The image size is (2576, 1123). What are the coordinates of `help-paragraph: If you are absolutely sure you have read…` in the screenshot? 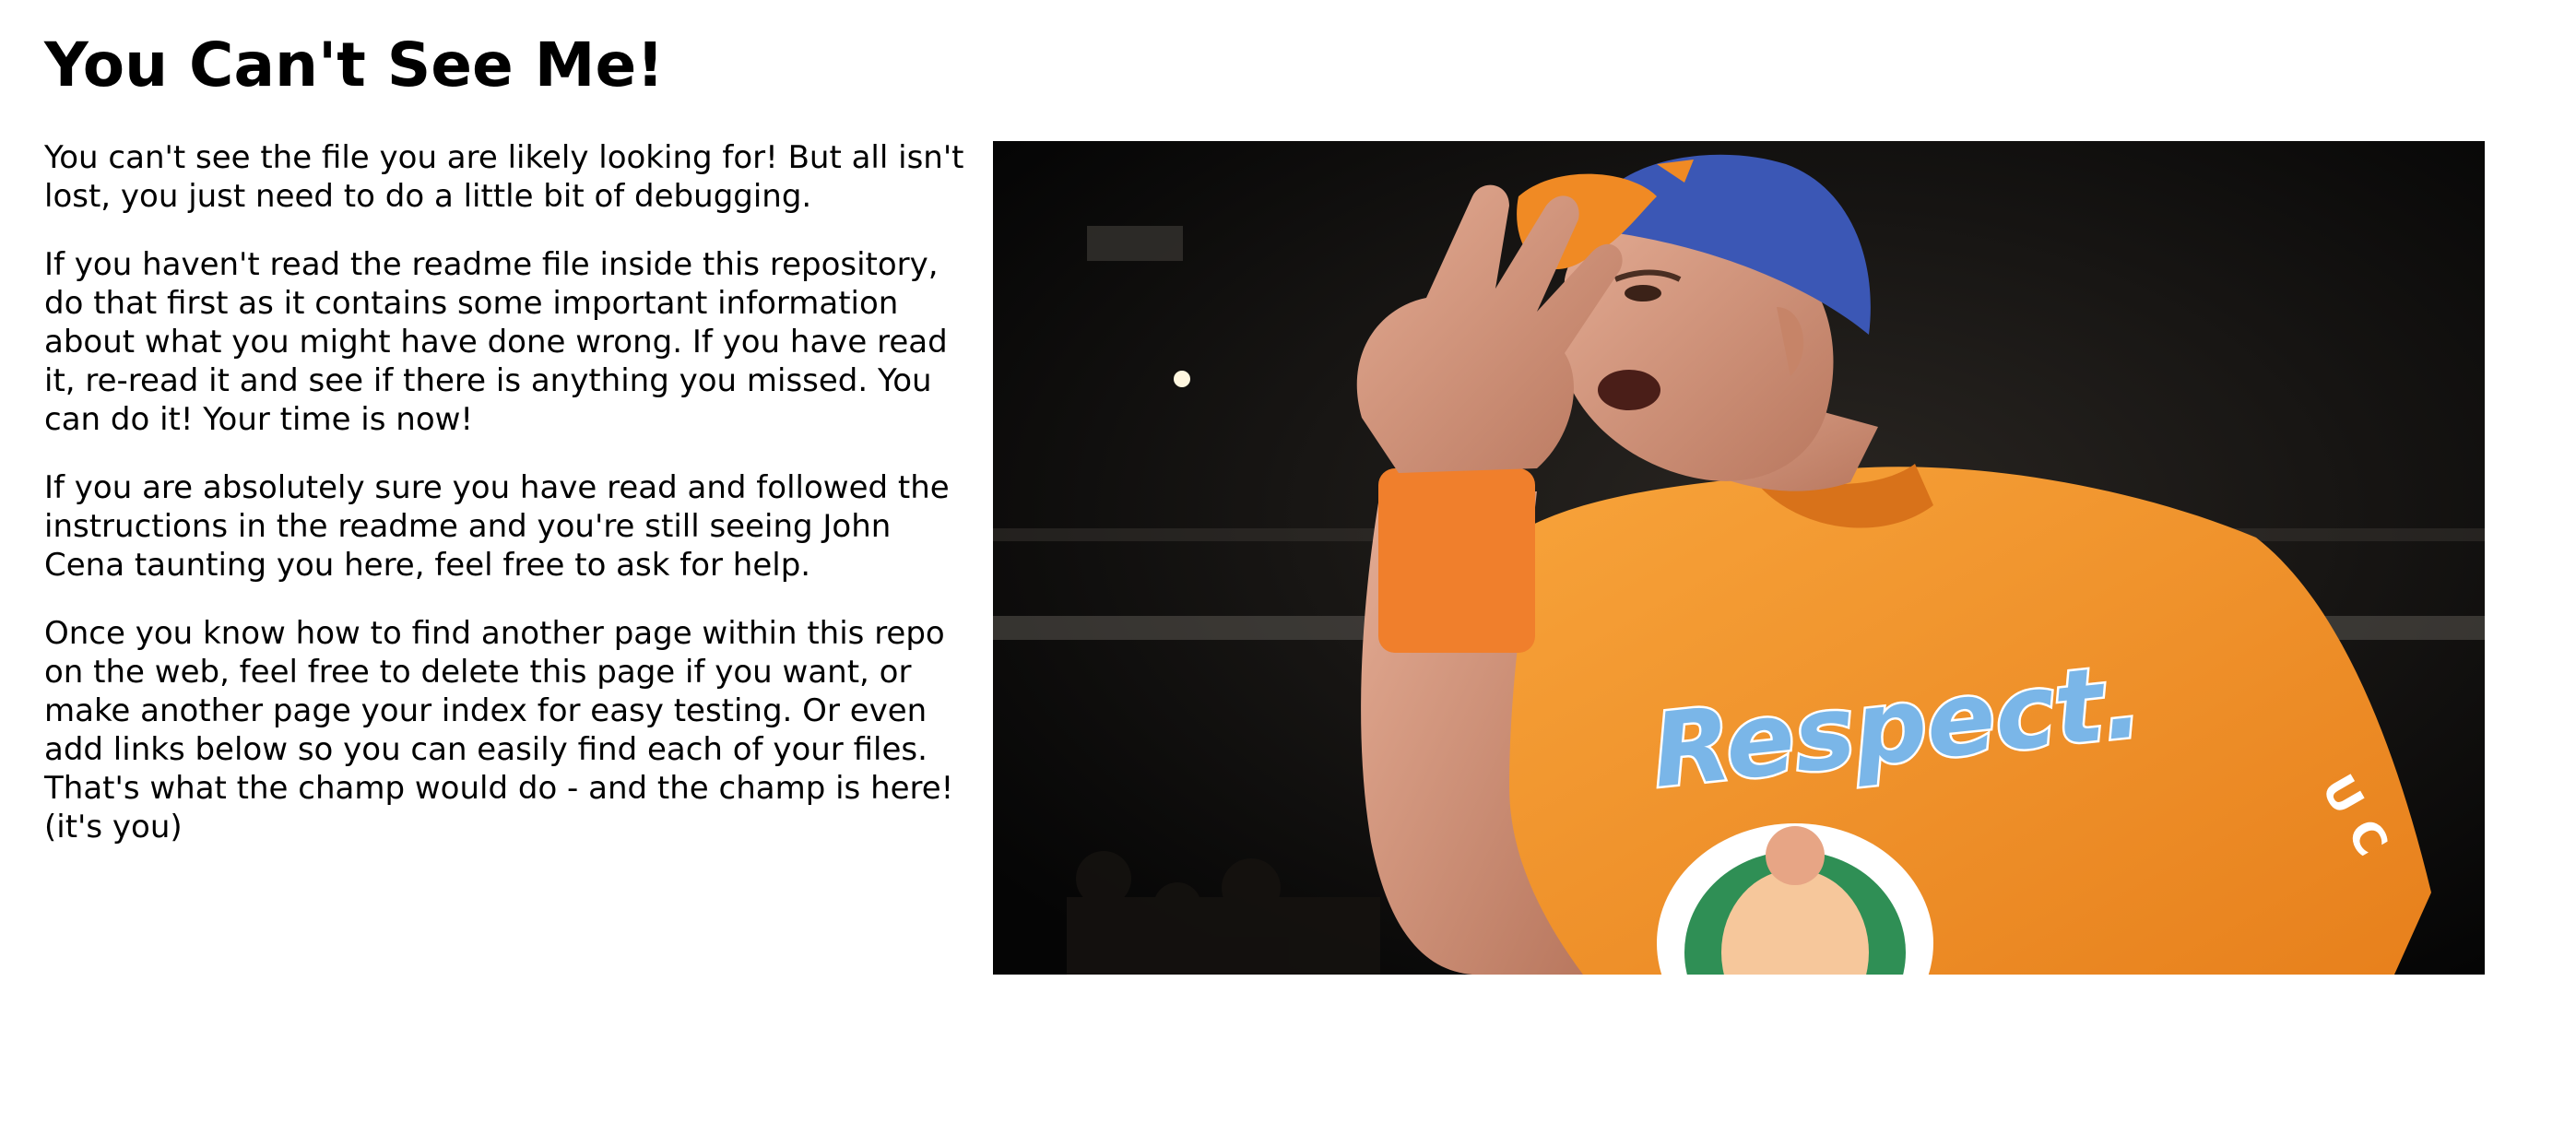 It's located at (497, 526).